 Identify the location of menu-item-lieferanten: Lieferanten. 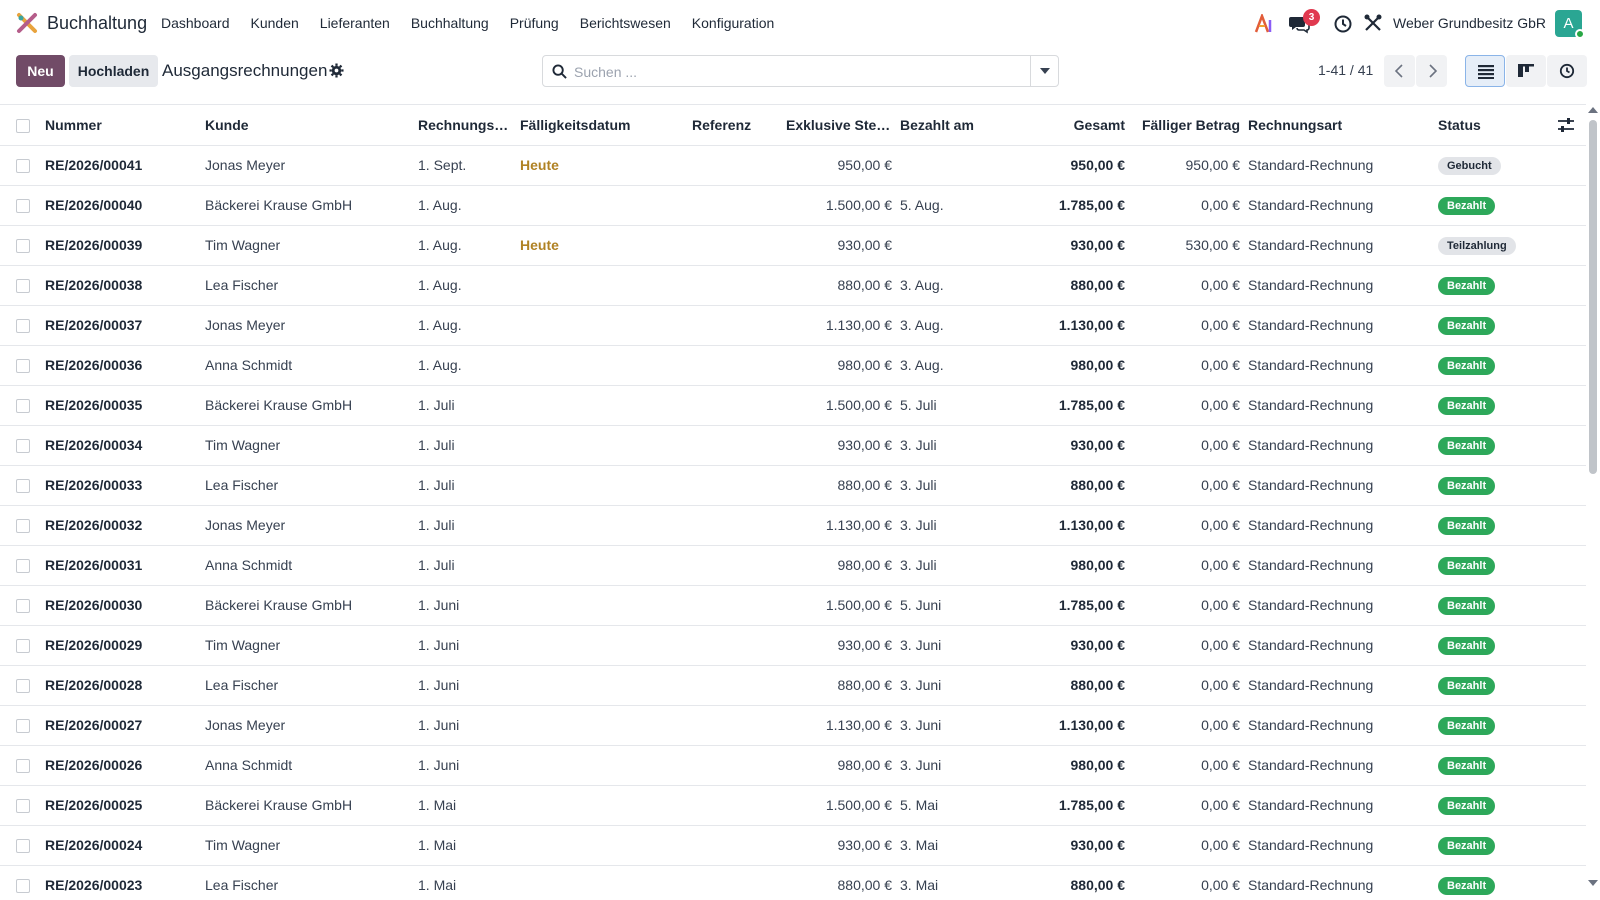
(355, 23).